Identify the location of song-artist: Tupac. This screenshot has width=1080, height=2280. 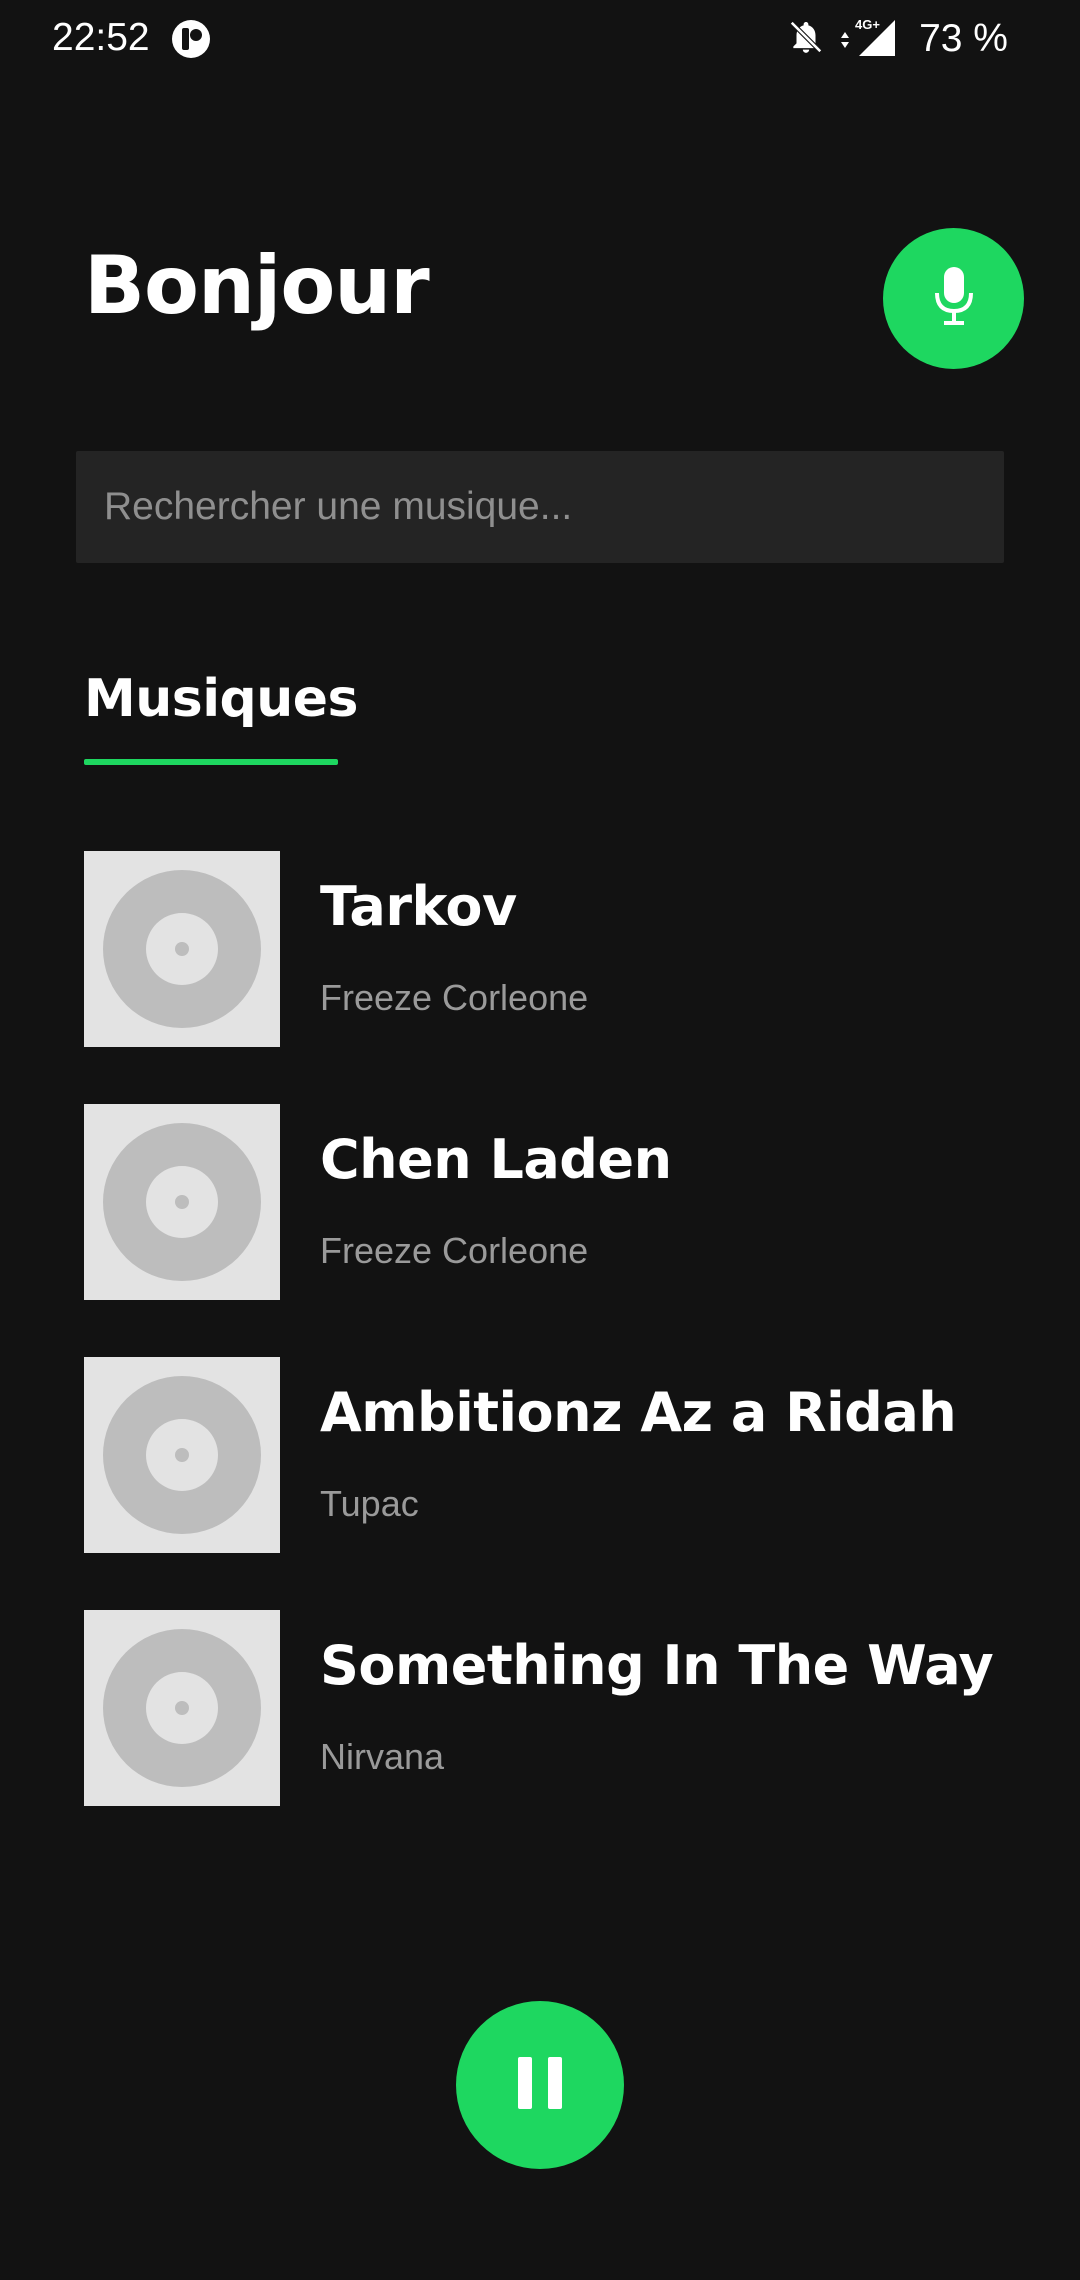
(369, 1503).